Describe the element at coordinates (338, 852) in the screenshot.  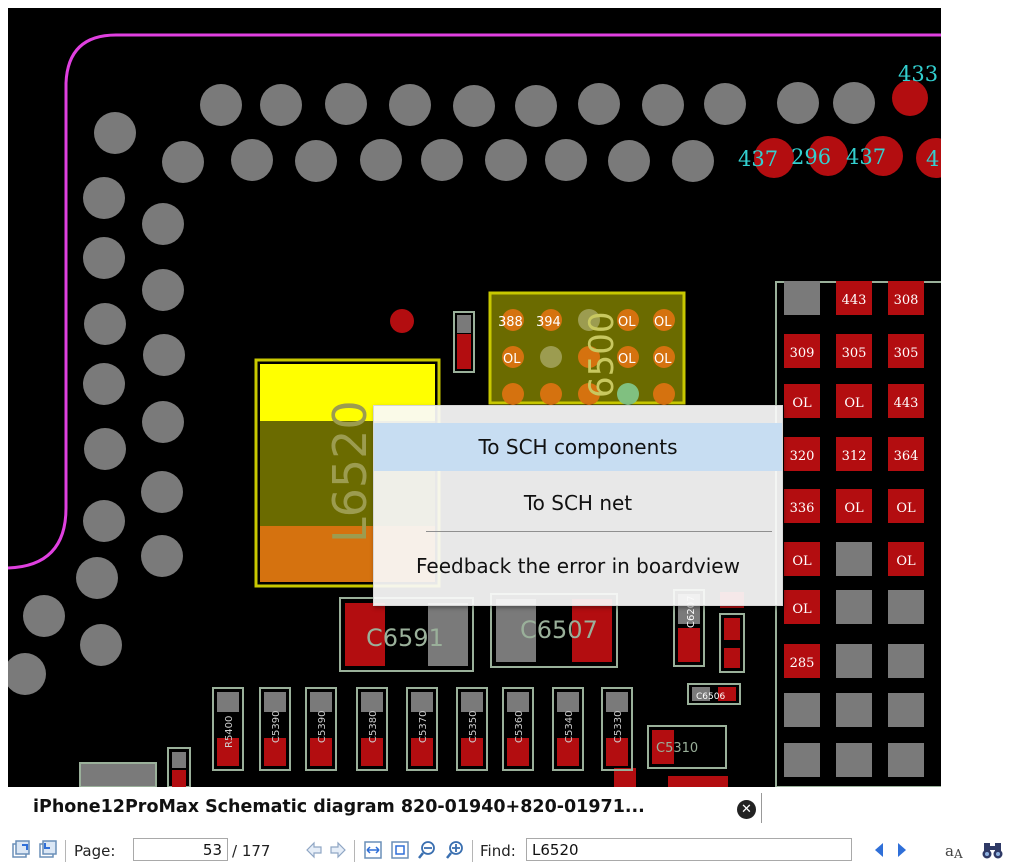
I see `next-page-icon` at that location.